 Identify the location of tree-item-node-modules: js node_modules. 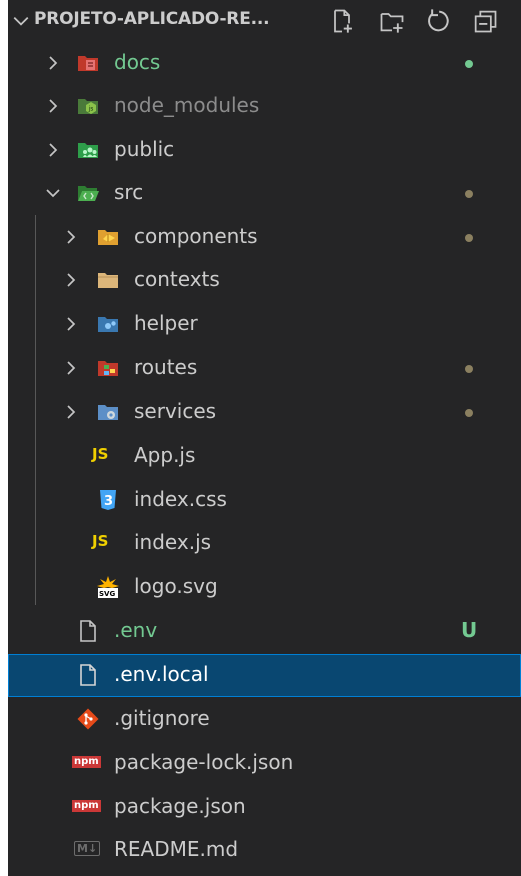
(264, 106).